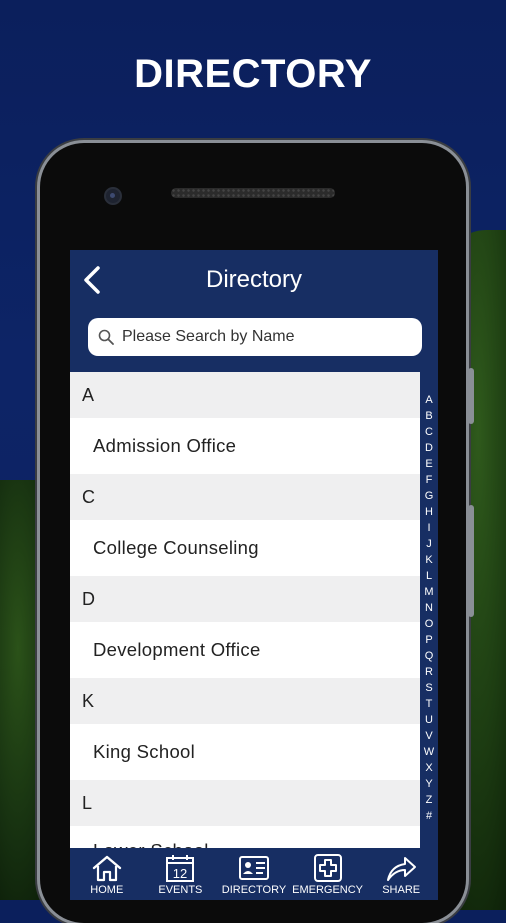 The width and height of the screenshot is (506, 923). Describe the element at coordinates (429, 400) in the screenshot. I see `index-letter: A` at that location.